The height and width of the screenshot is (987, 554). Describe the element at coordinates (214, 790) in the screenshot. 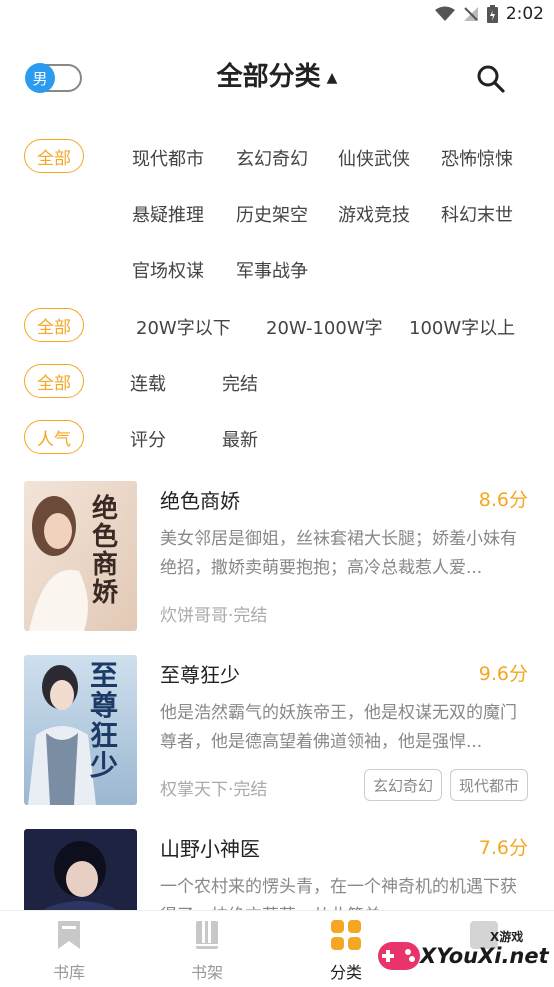

I see `book-meta: 权掌天下·完结` at that location.